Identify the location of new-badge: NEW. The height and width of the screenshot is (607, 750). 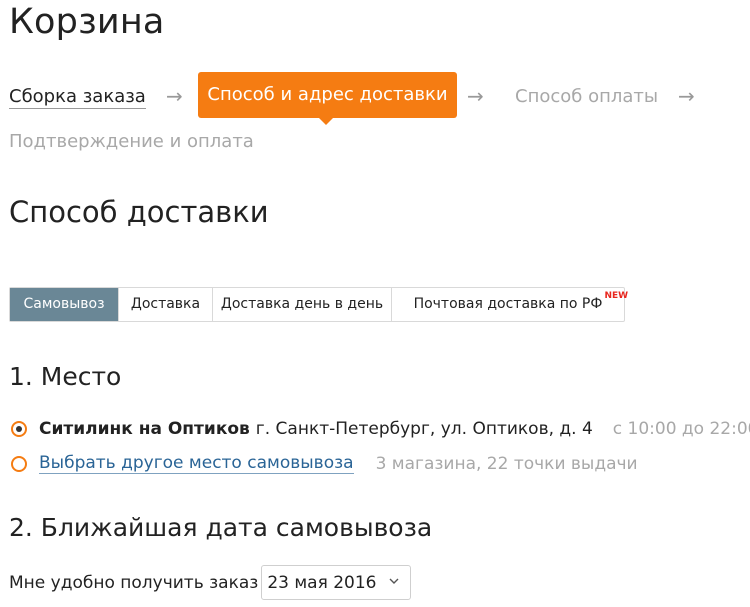
(616, 296).